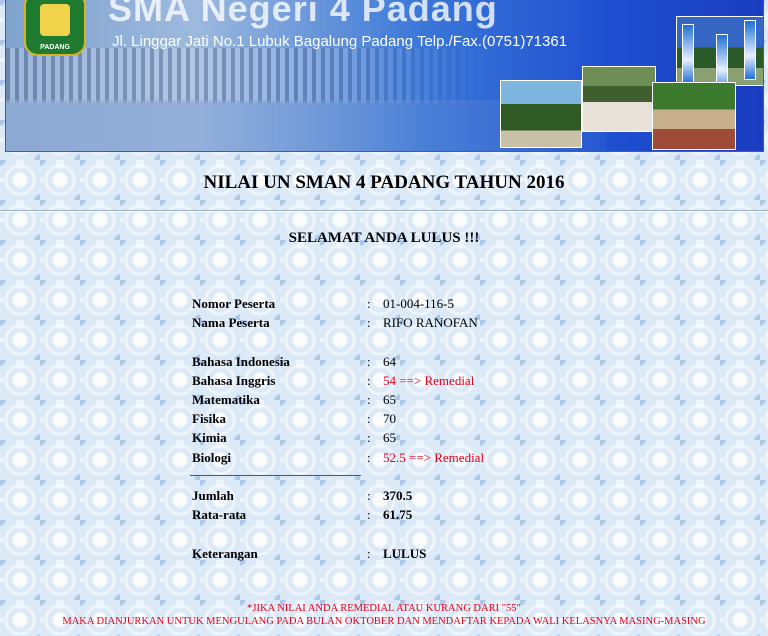  I want to click on subject-score-remedial: 52.5 ==> Remedial, so click(434, 457).